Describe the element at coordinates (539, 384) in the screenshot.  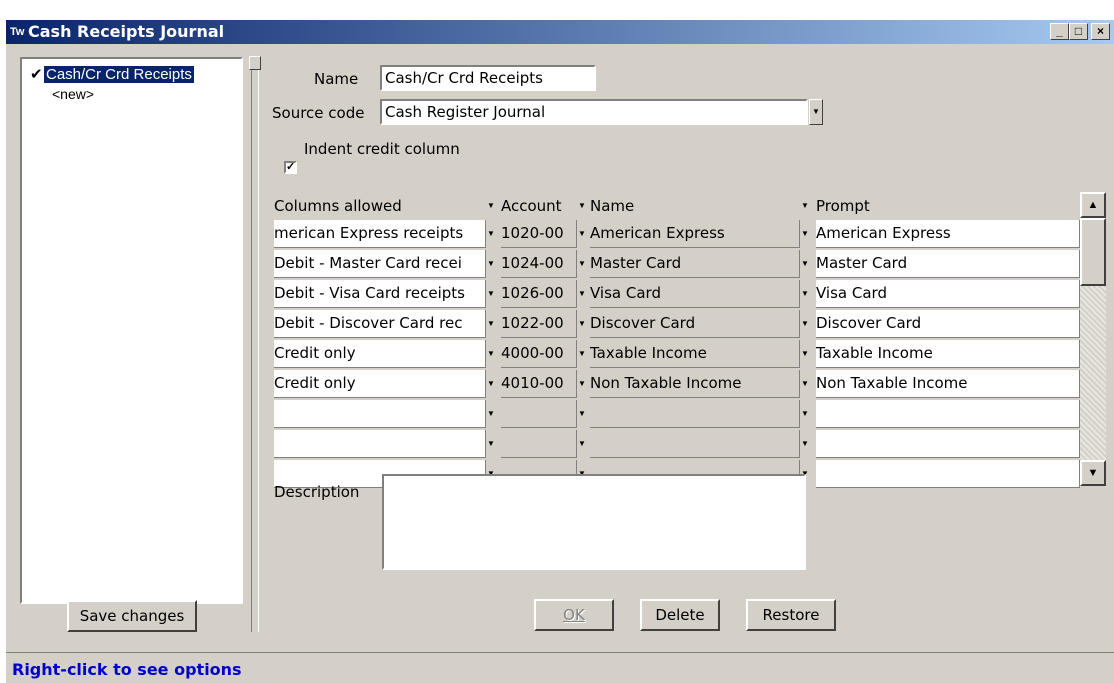
I see `grid-cell: 4010-00` at that location.